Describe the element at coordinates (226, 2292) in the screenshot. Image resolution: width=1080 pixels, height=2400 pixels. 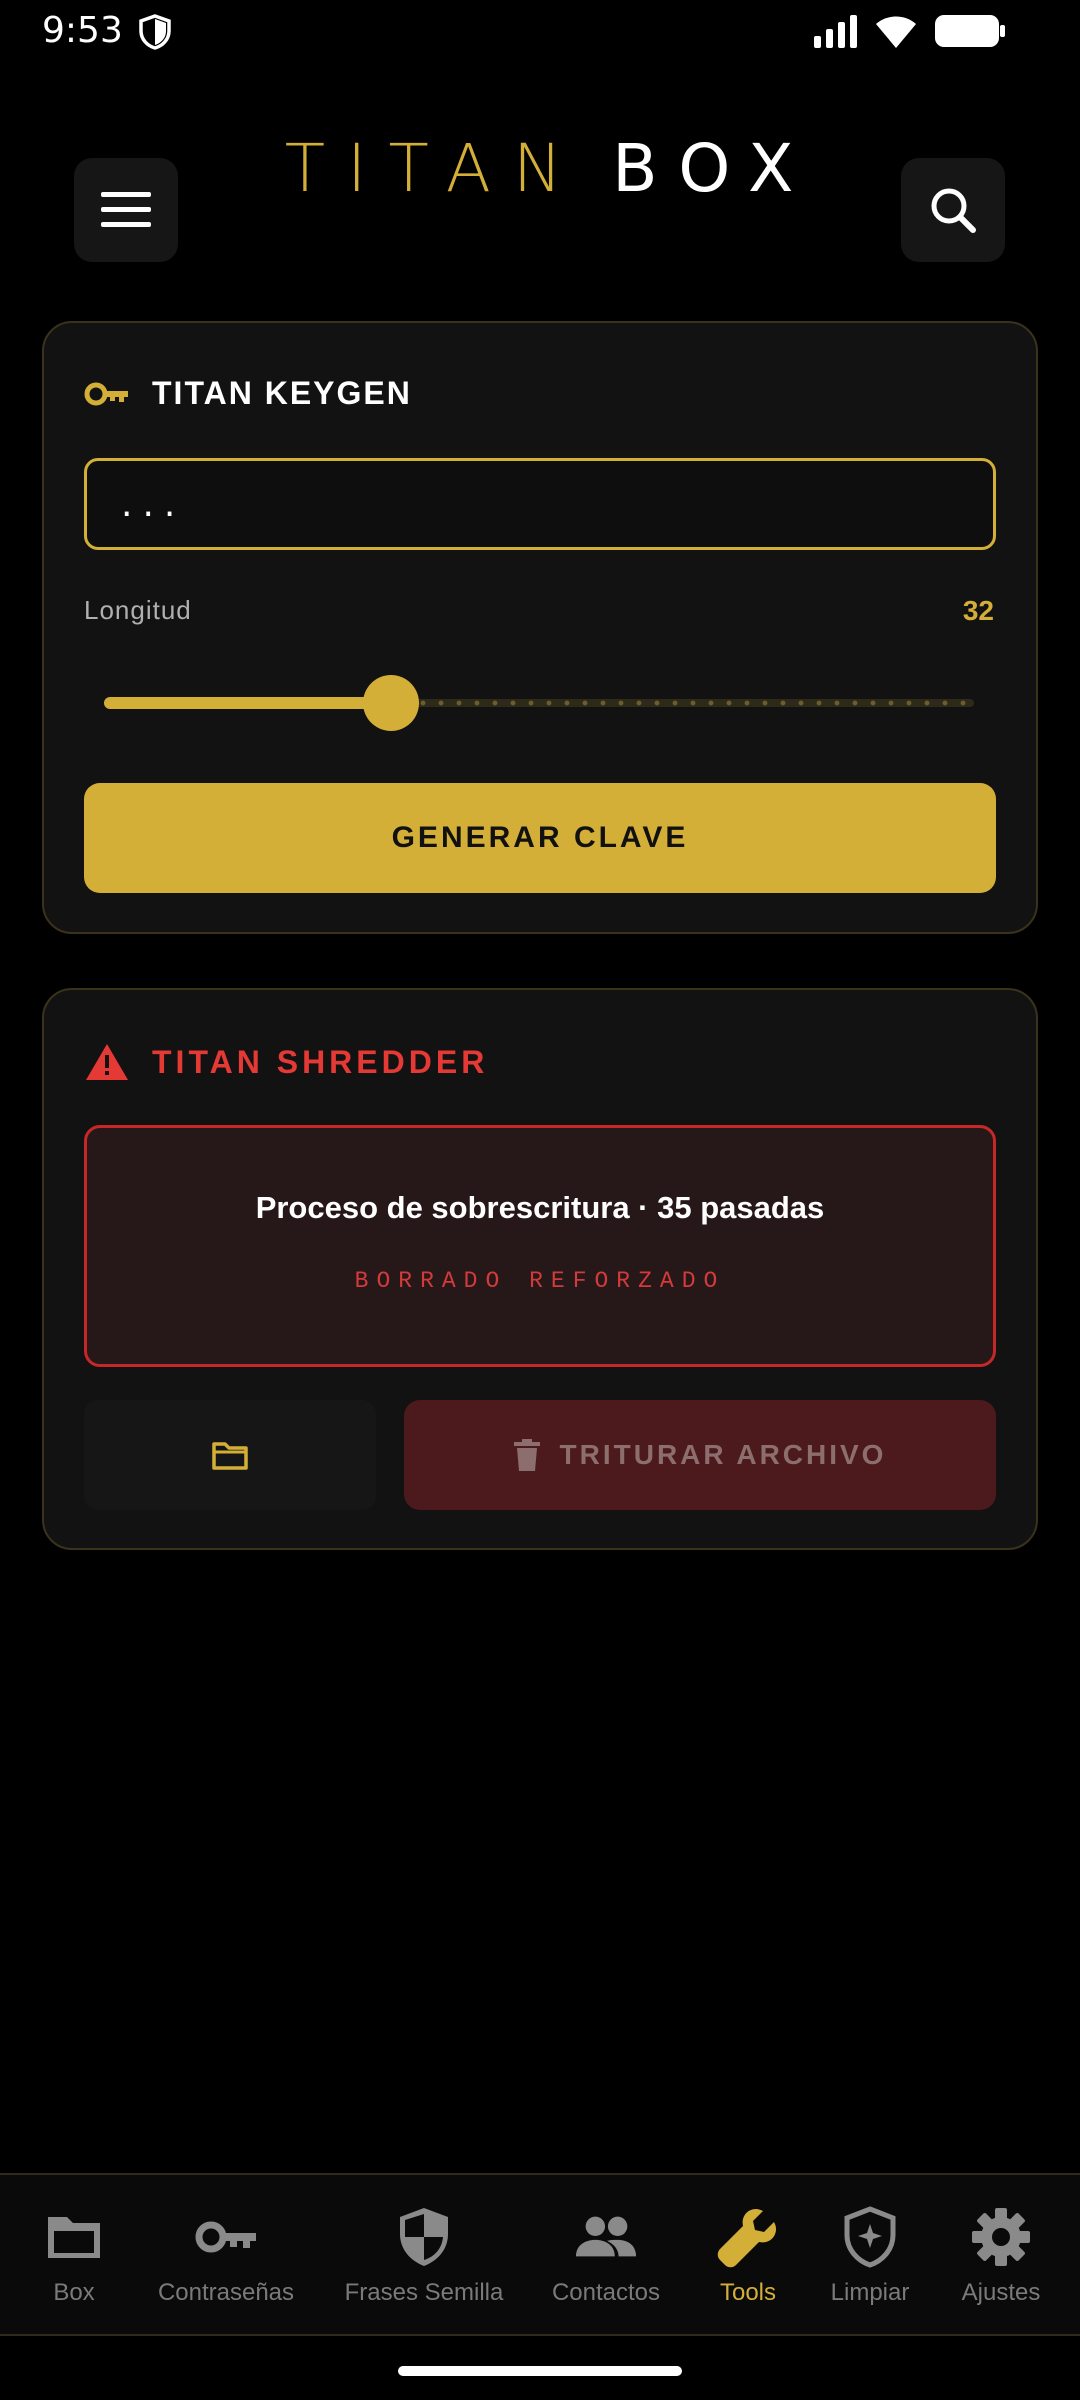
I see `nav-label-contrasenas: Contraseñas` at that location.